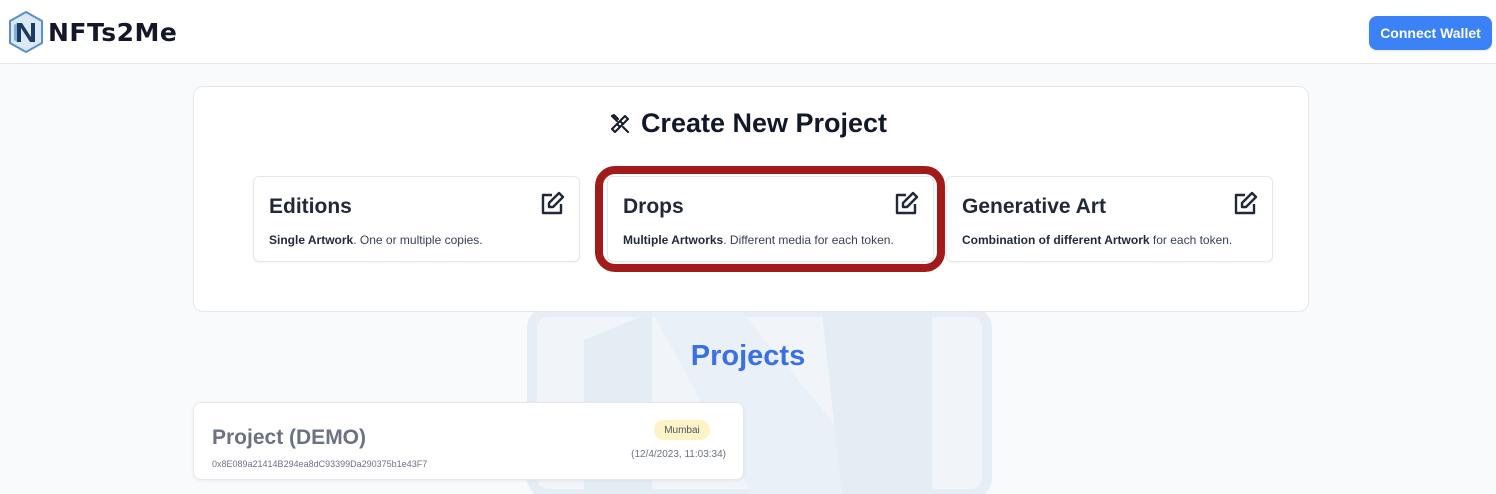 The image size is (1496, 494). What do you see at coordinates (26, 32) in the screenshot?
I see `logo-mark-icon` at bounding box center [26, 32].